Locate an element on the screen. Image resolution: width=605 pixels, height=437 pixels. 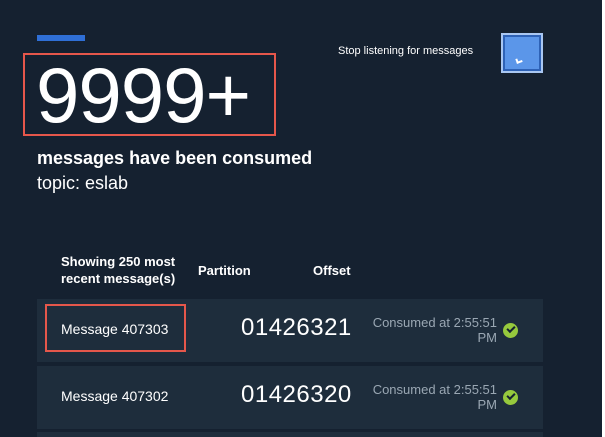
partition-column-header: Partition is located at coordinates (224, 270).